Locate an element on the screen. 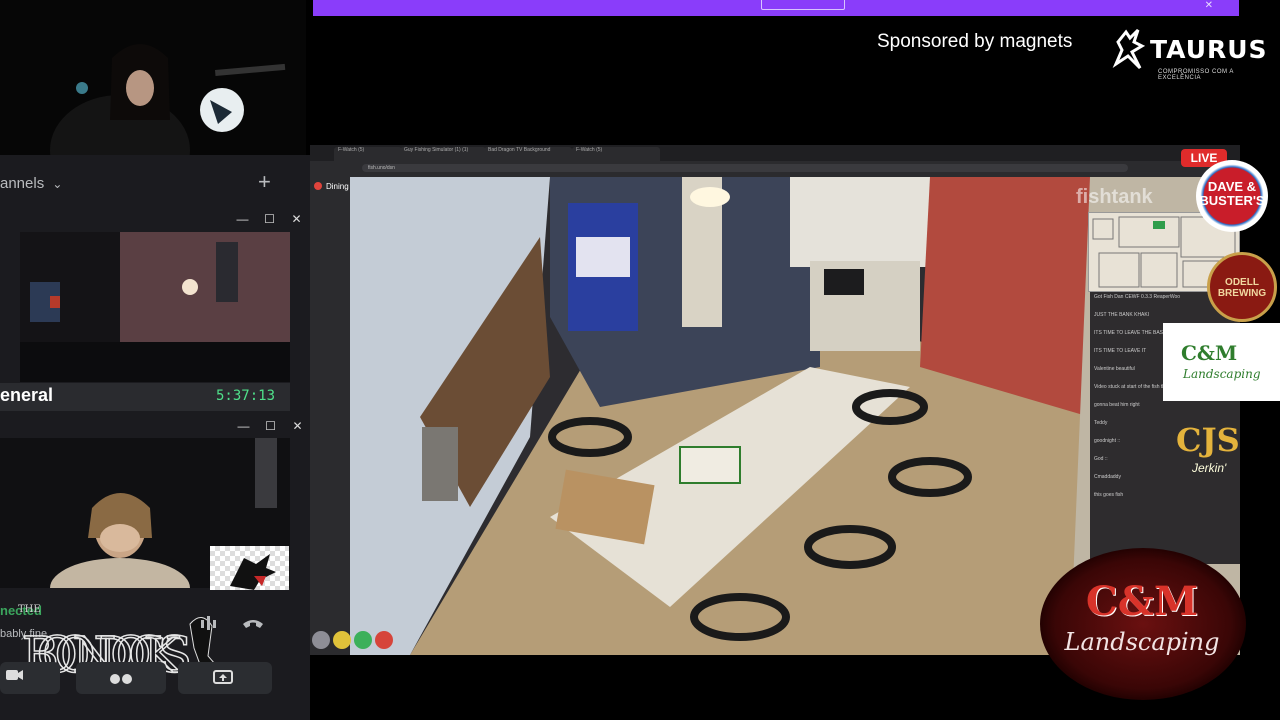  streamer-webcam-image is located at coordinates (153, 77).